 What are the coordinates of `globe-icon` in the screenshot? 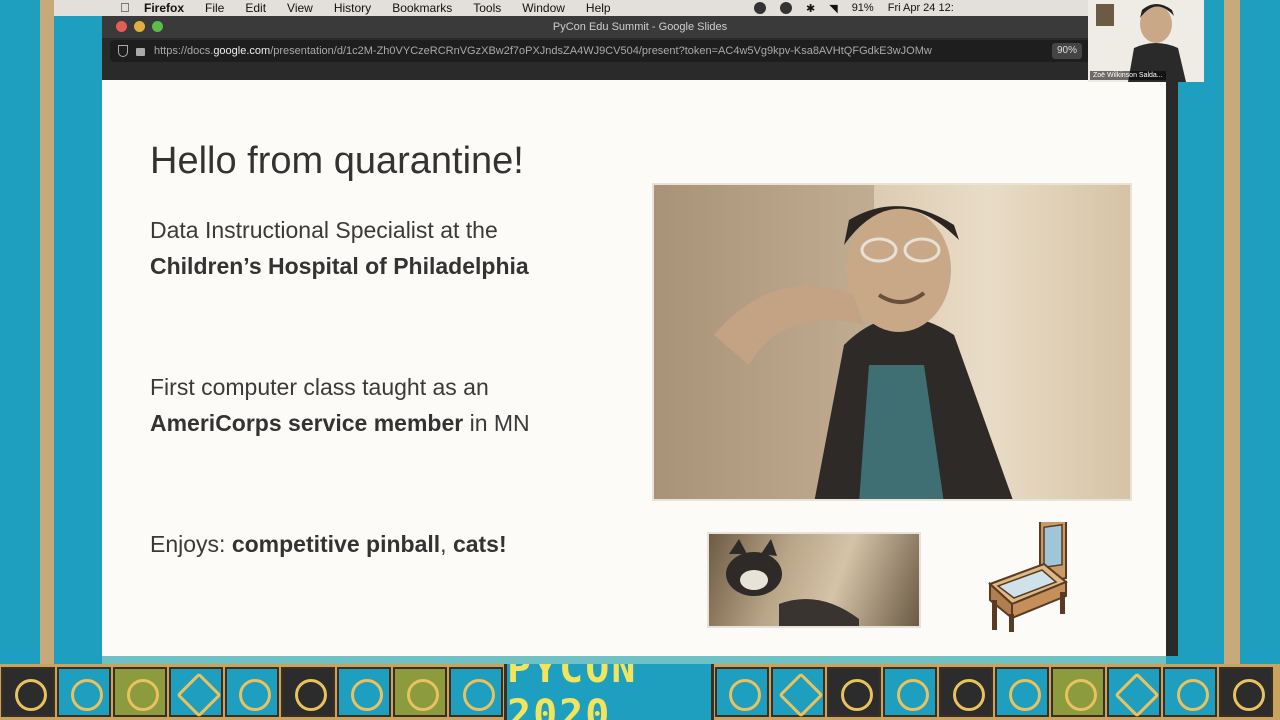 It's located at (786, 8).